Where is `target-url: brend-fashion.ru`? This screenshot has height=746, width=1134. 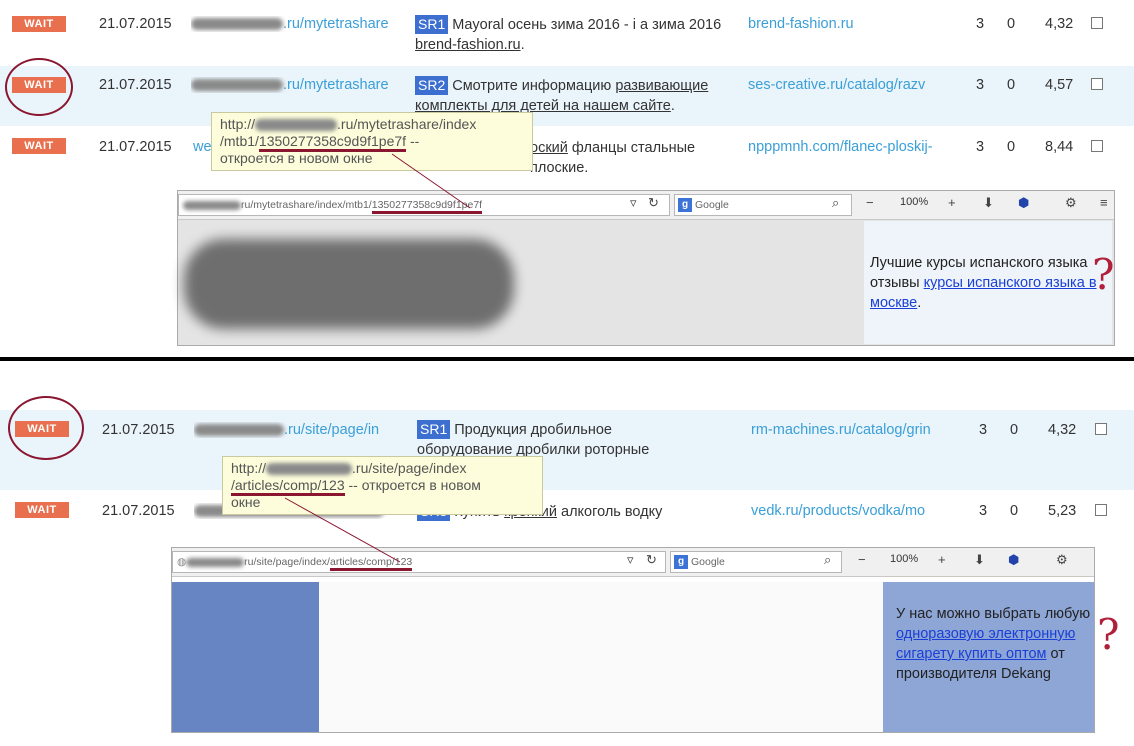
target-url: brend-fashion.ru is located at coordinates (850, 24).